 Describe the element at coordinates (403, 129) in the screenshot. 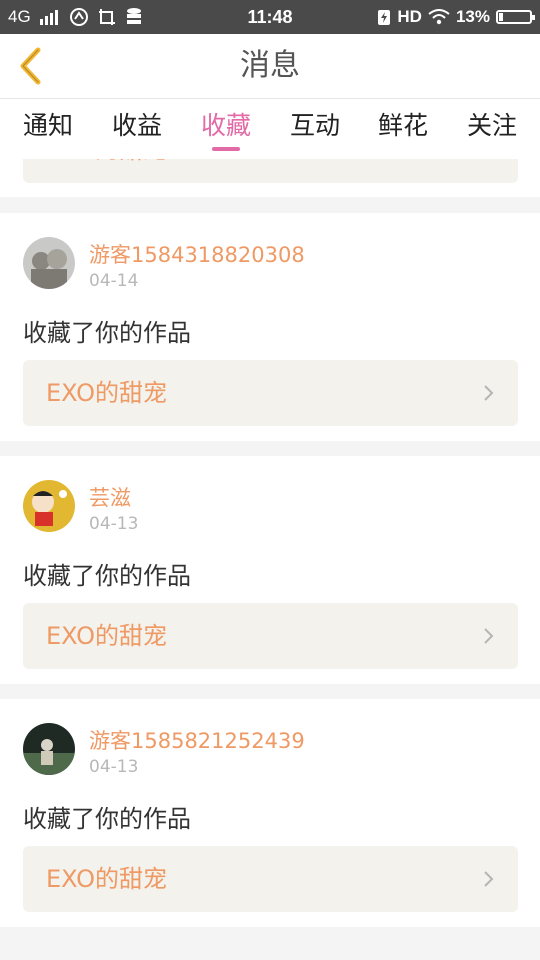

I see `tab-flowers: 鲜花` at that location.